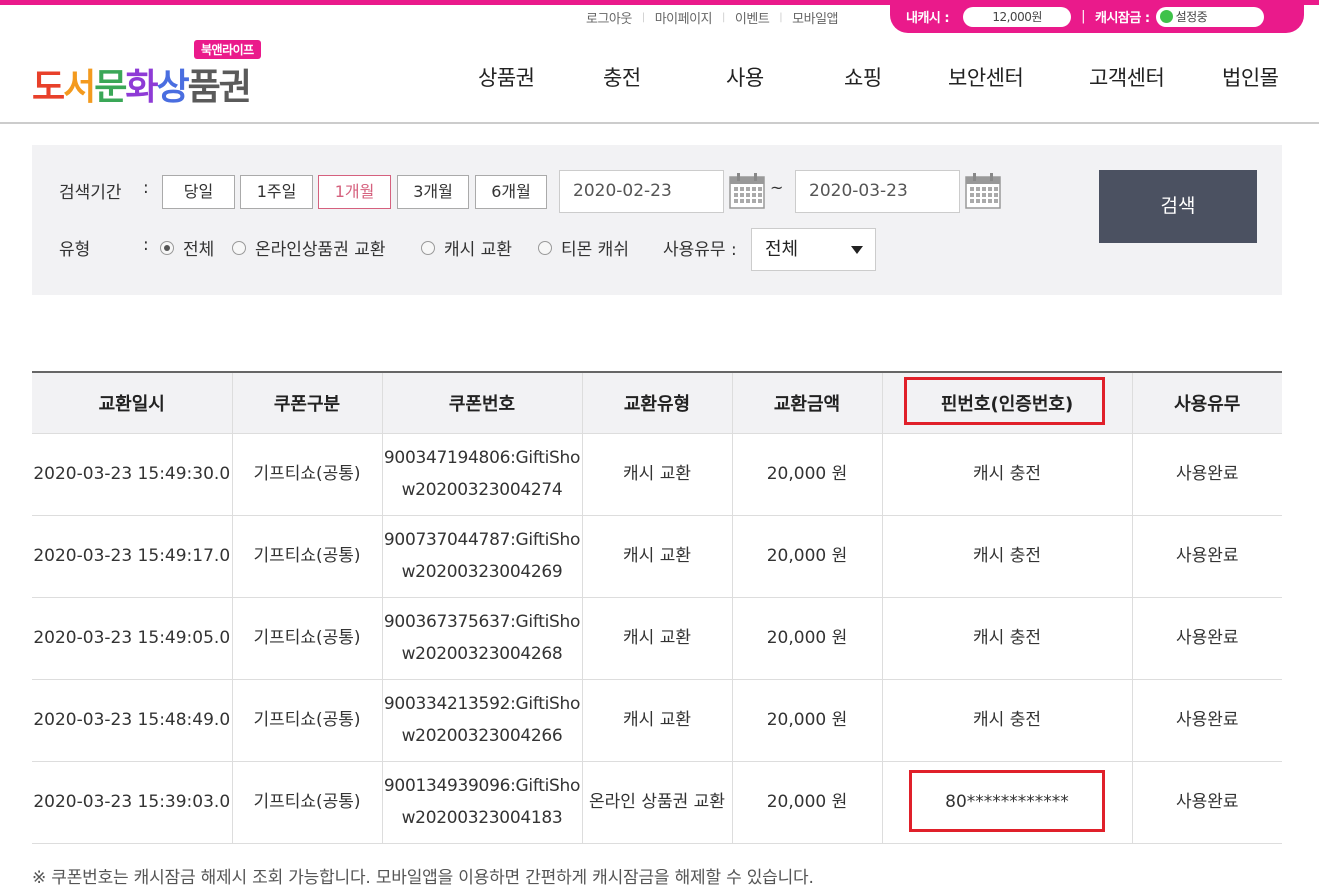 The height and width of the screenshot is (891, 1319). Describe the element at coordinates (641, 191) in the screenshot. I see `date-from-input: 2020-02-23` at that location.